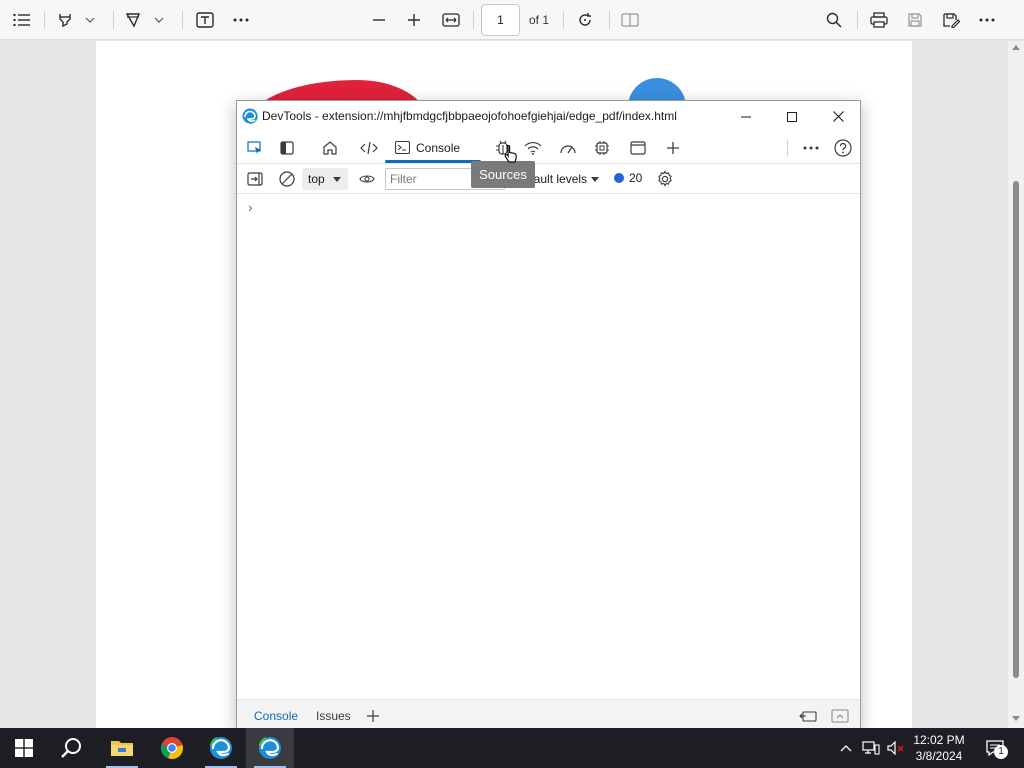  I want to click on add-drawer-tab-icon, so click(373, 716).